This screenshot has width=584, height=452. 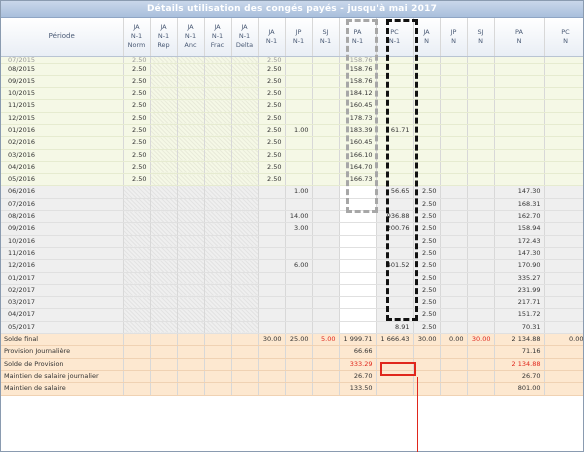 I want to click on column-header: JA N-1 Frac, so click(x=218, y=37).